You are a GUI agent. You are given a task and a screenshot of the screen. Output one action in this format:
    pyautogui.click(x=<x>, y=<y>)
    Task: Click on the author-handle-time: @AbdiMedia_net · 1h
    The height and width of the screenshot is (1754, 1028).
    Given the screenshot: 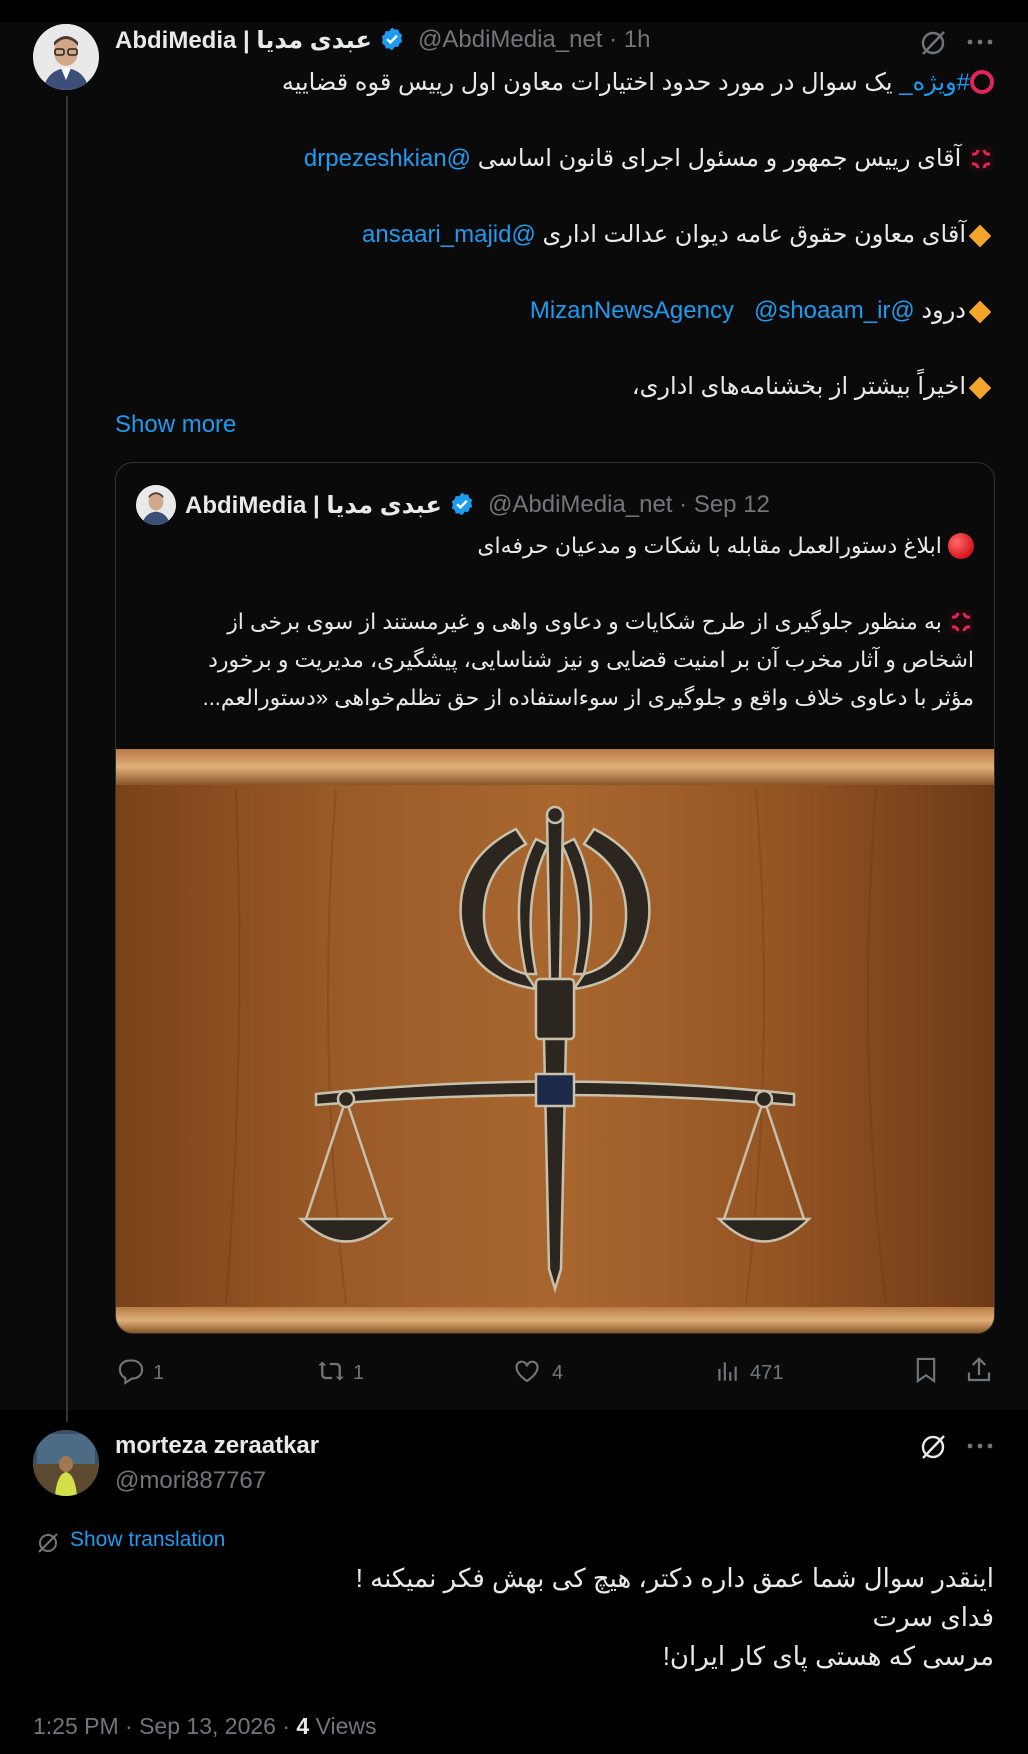 What is the action you would take?
    pyautogui.click(x=534, y=40)
    